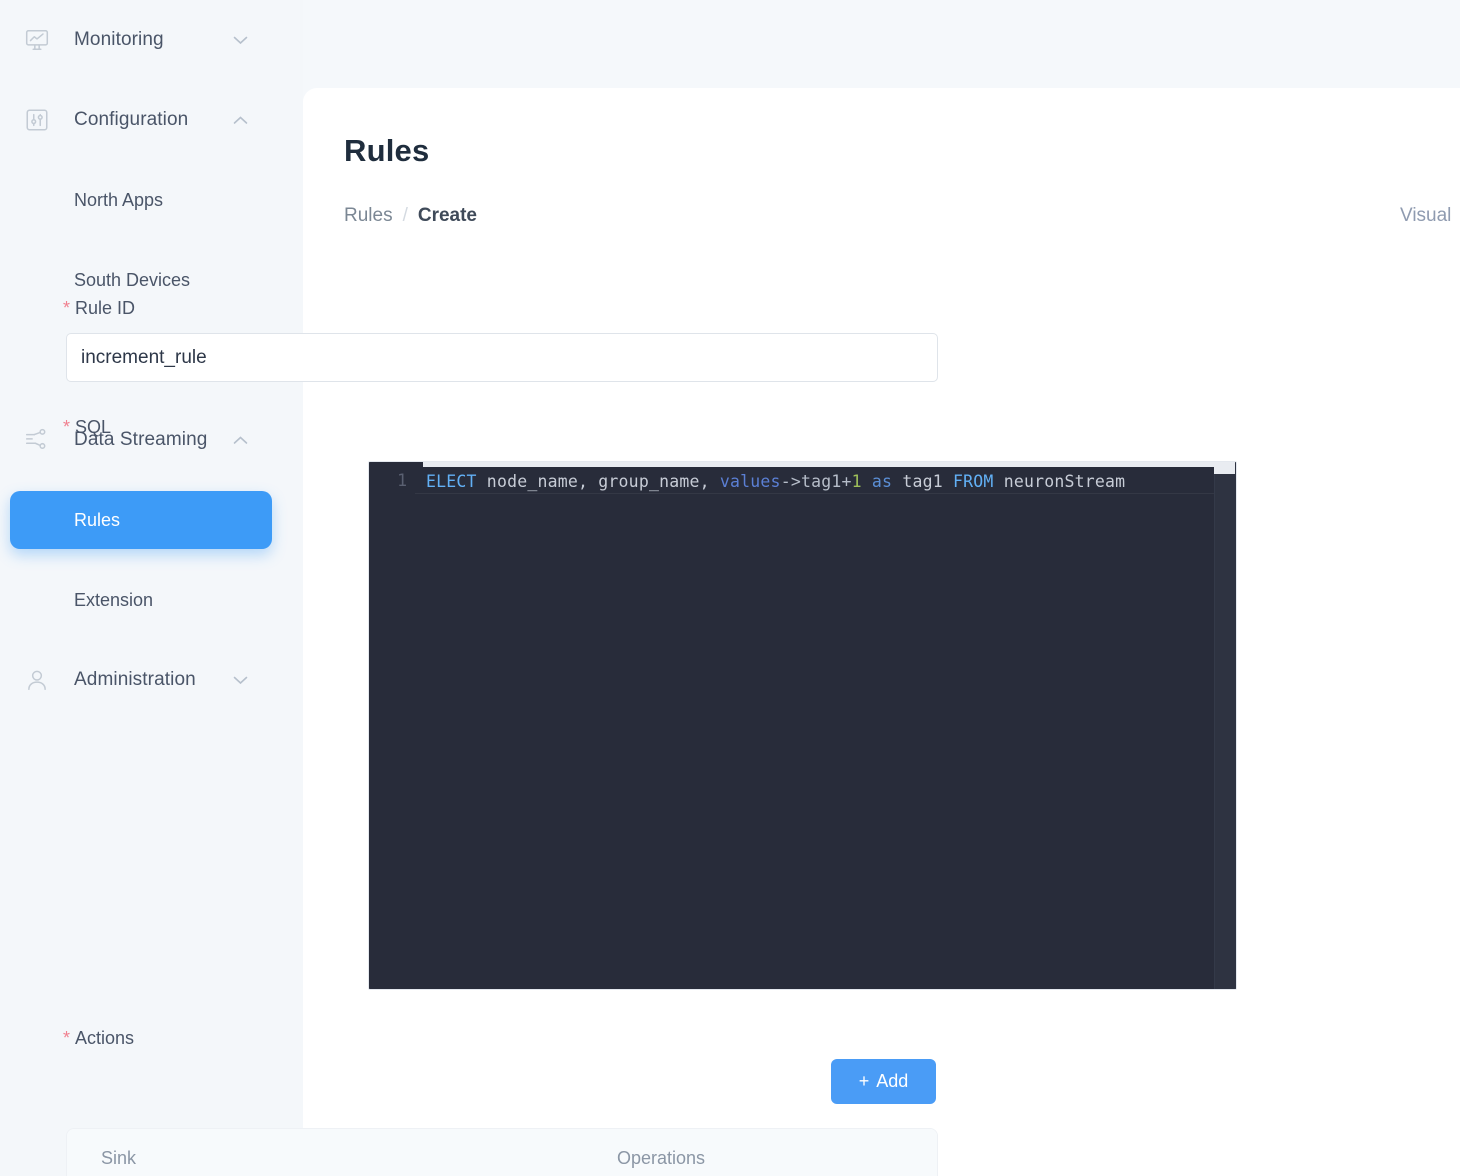 This screenshot has height=1176, width=1460. Describe the element at coordinates (1059, 481) in the screenshot. I see `token-stream: neuronStream` at that location.